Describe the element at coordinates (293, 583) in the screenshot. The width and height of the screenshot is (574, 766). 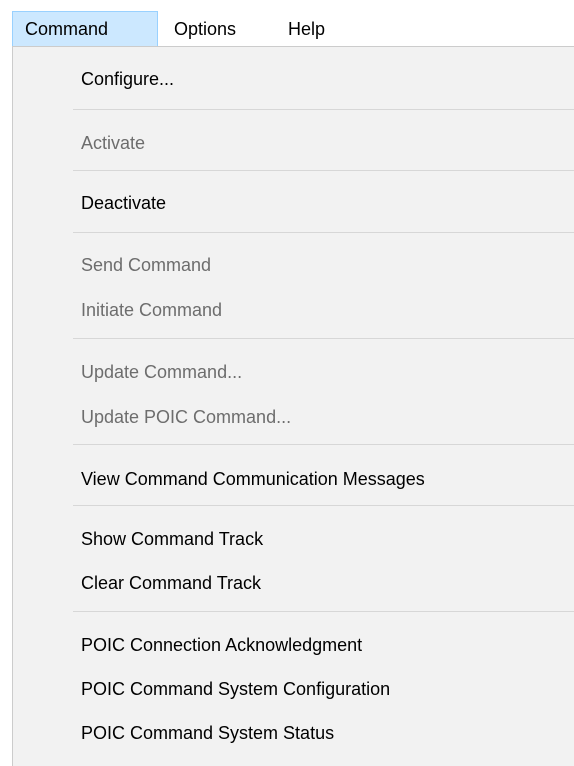
I see `menu-item-clear-command-track: Clear Command Track` at that location.